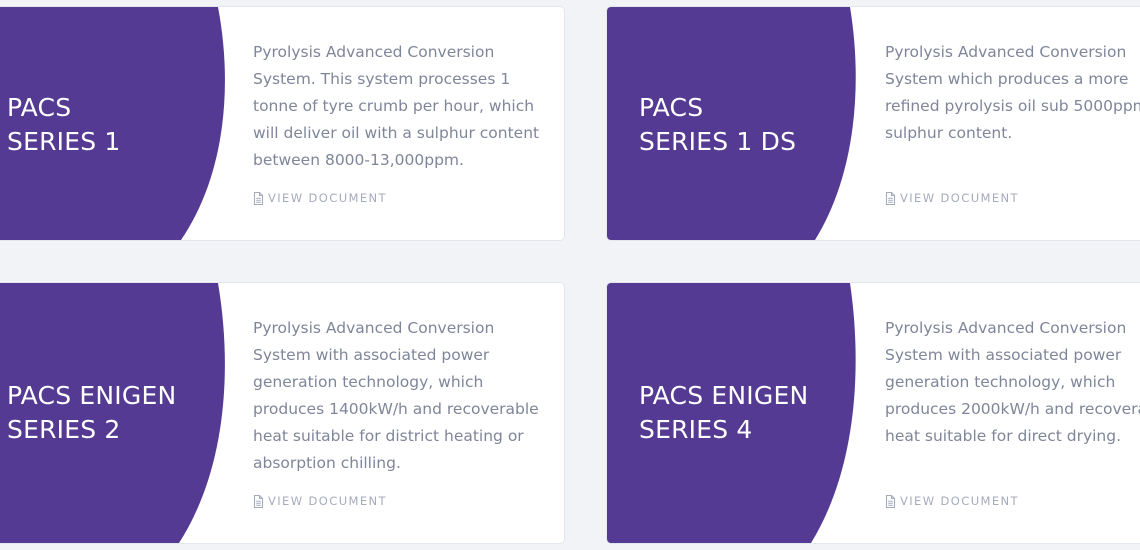  I want to click on description-line: tonne of tyre crumb per hour, which, so click(394, 106).